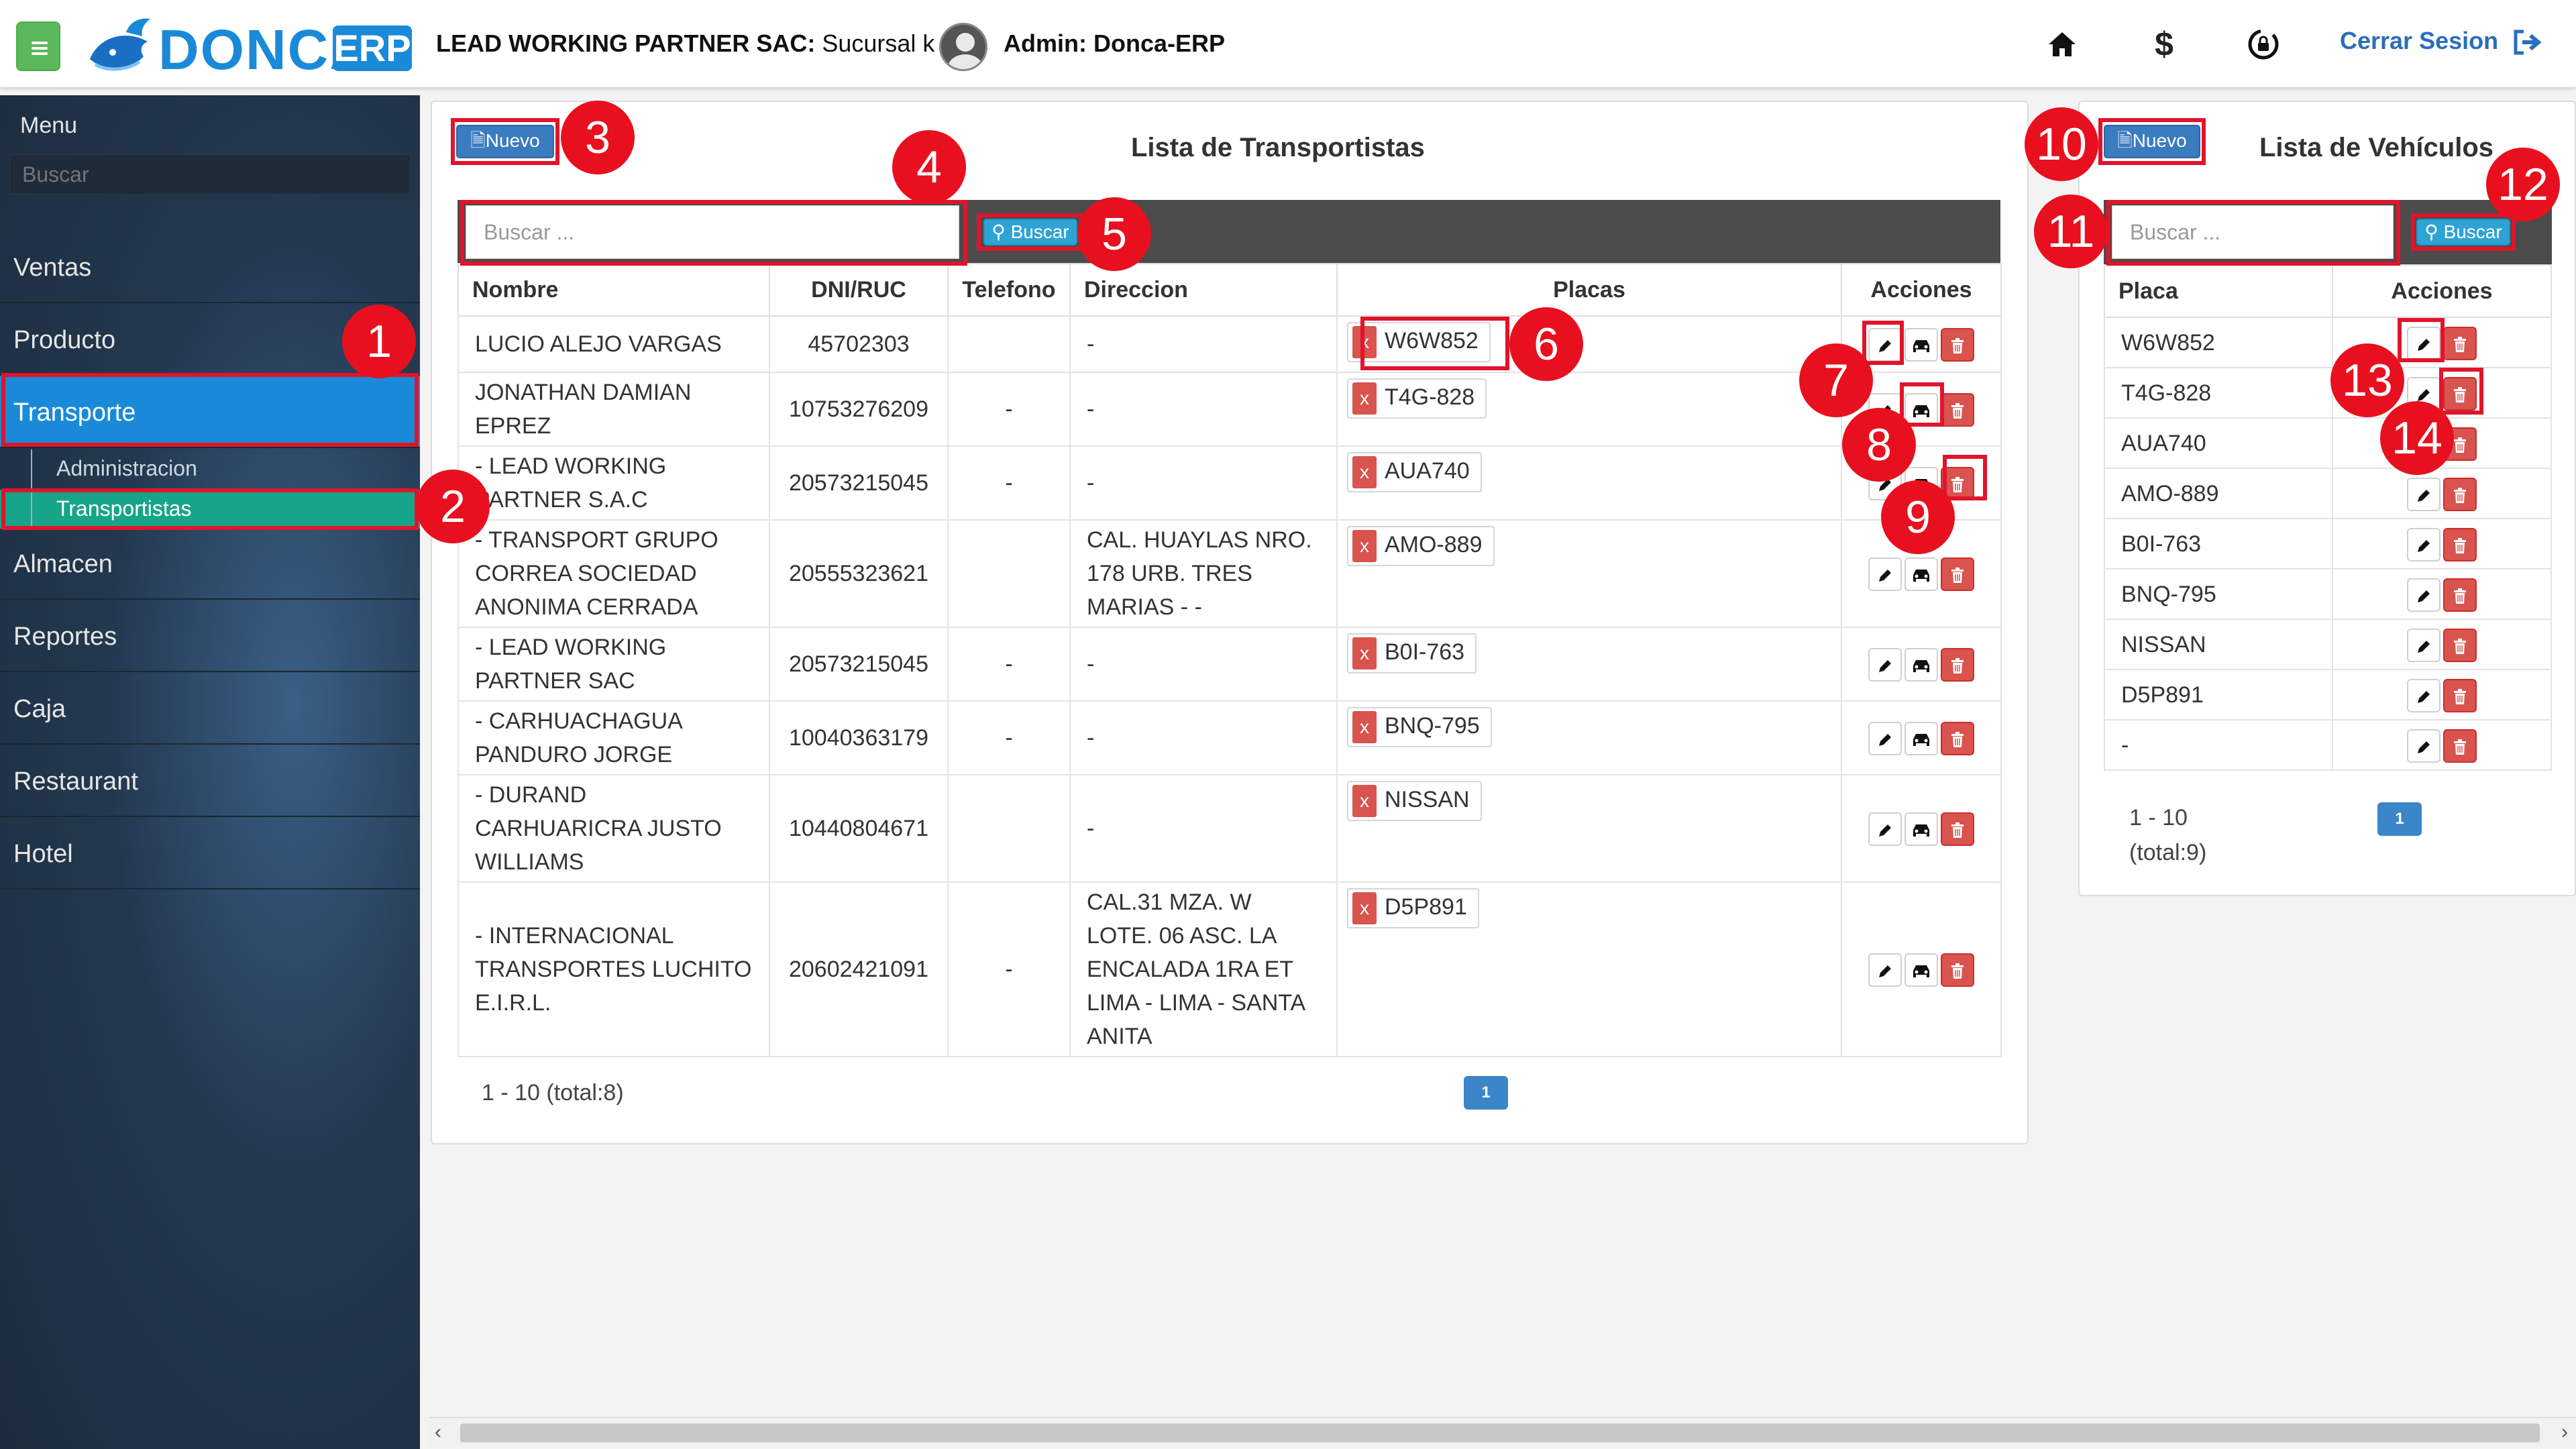 The image size is (2576, 1449). Describe the element at coordinates (859, 290) in the screenshot. I see `column-header-dni: DNI/RUC` at that location.